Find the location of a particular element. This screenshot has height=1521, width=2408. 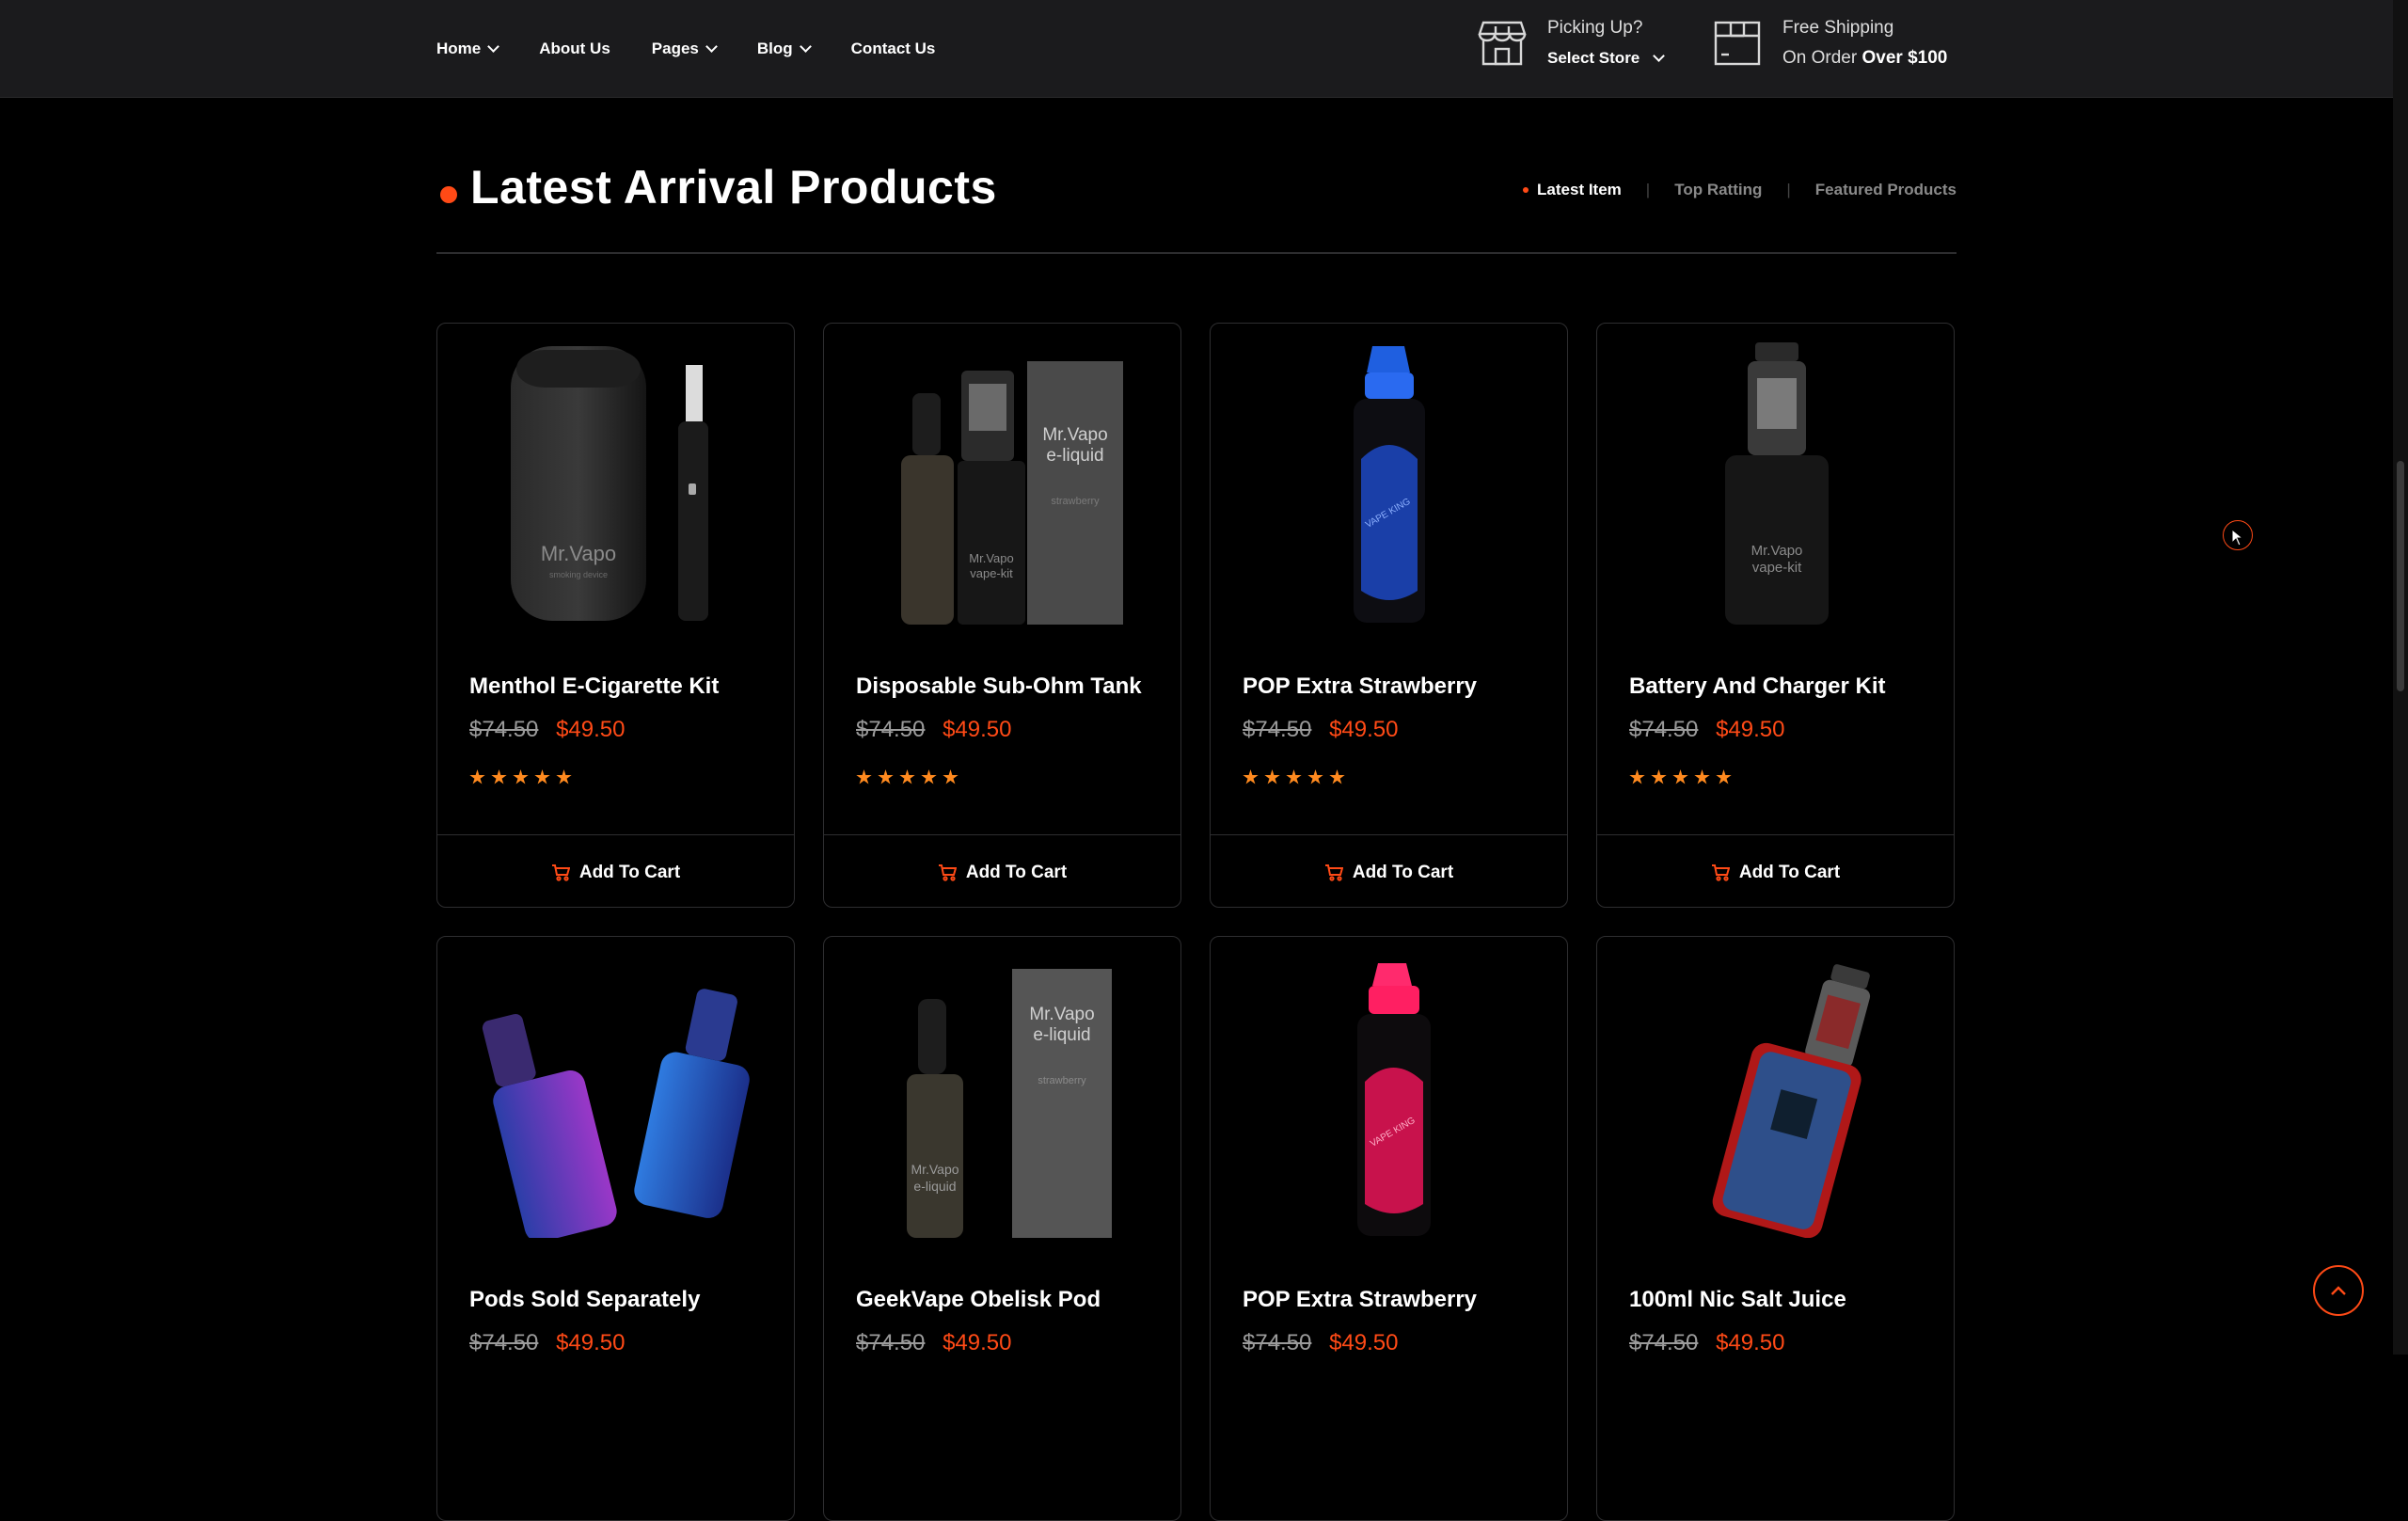

nav-item-about: About Us is located at coordinates (575, 49).